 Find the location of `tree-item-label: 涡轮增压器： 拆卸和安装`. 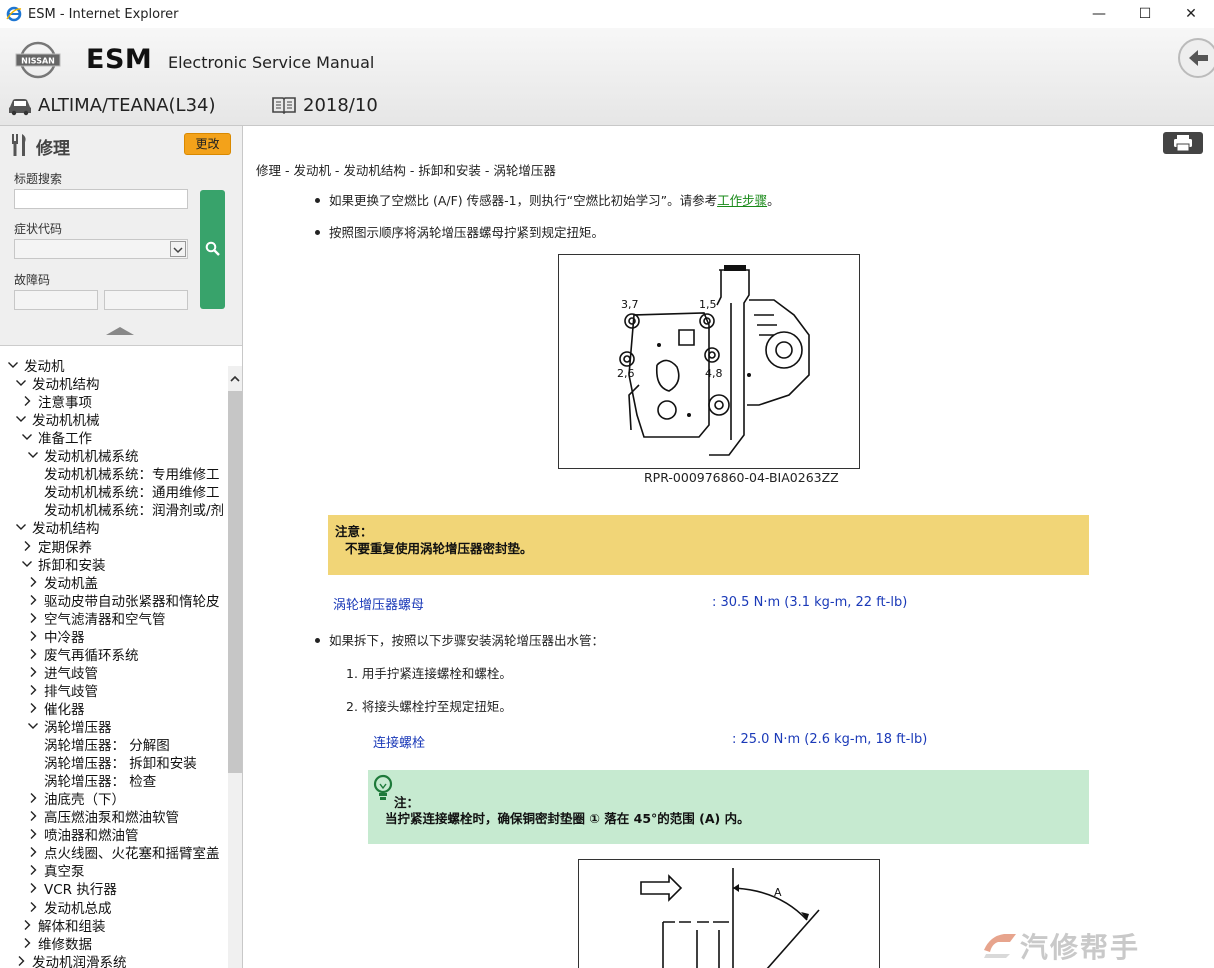

tree-item-label: 涡轮增压器： 拆卸和安装 is located at coordinates (120, 764).